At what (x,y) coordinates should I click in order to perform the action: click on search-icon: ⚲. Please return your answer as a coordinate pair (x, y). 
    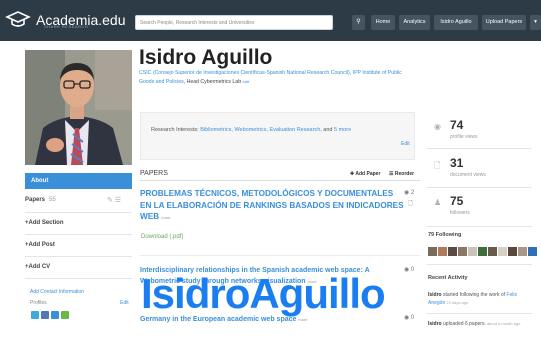
    Looking at the image, I should click on (358, 22).